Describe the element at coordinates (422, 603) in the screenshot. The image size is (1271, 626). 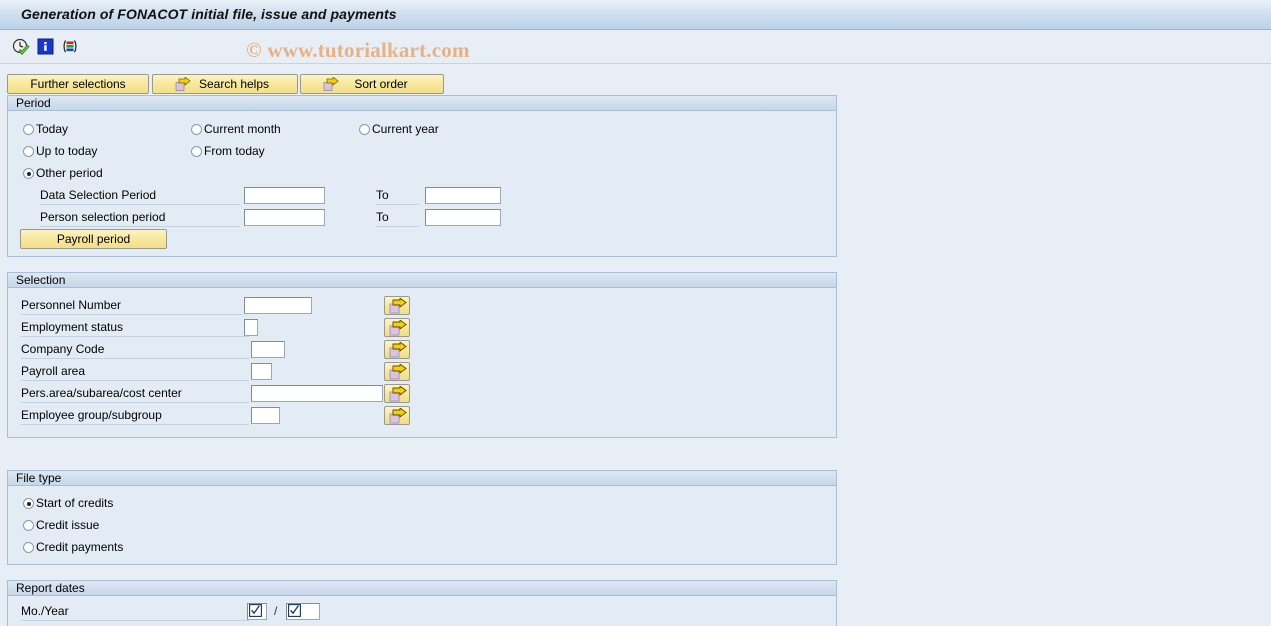
I see `report-dates-group: Report dates Mo./Year /` at that location.